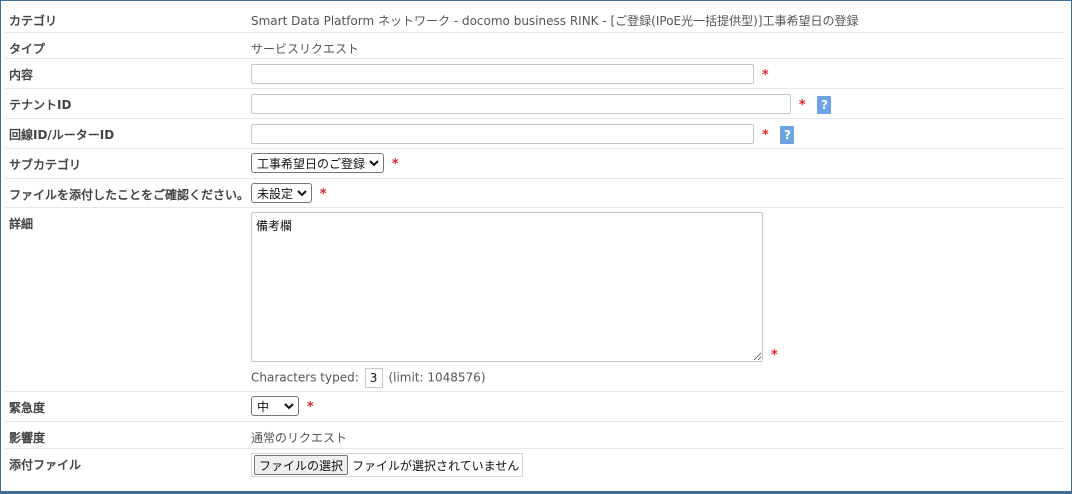 The width and height of the screenshot is (1072, 494). I want to click on line-router-id-label: 回線ID/ルーターID, so click(62, 135).